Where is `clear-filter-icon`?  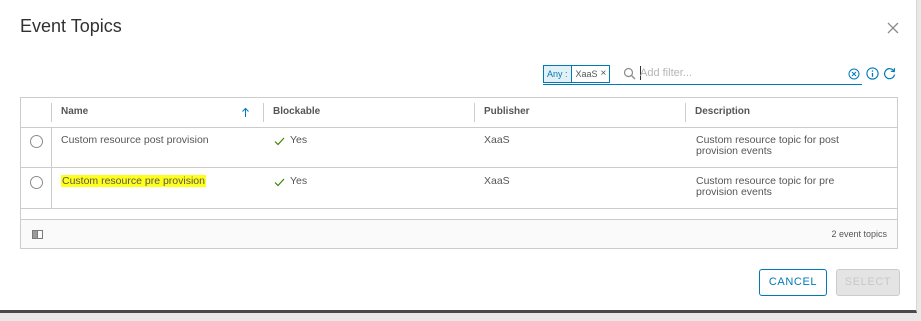 clear-filter-icon is located at coordinates (854, 74).